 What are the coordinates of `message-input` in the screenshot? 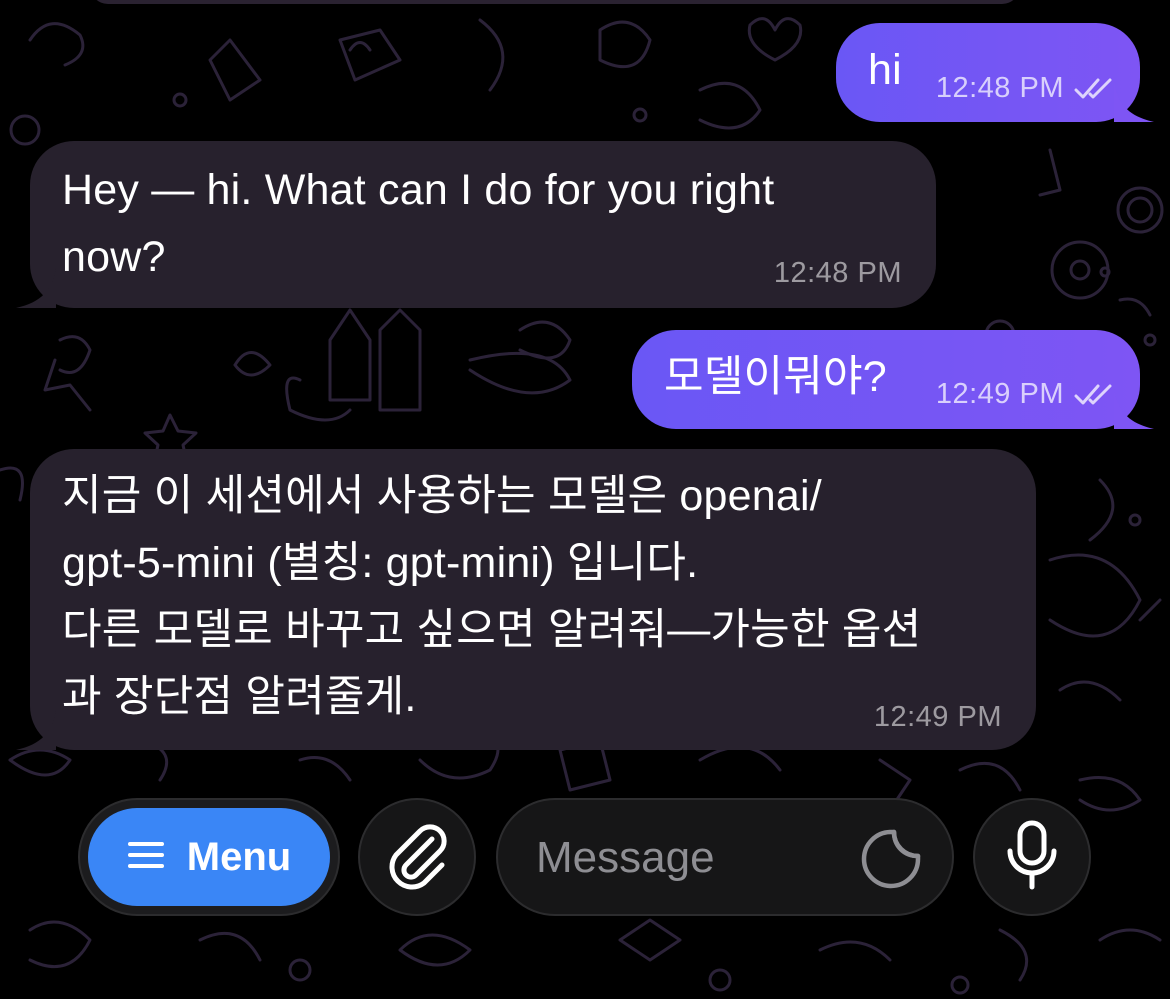 It's located at (691, 858).